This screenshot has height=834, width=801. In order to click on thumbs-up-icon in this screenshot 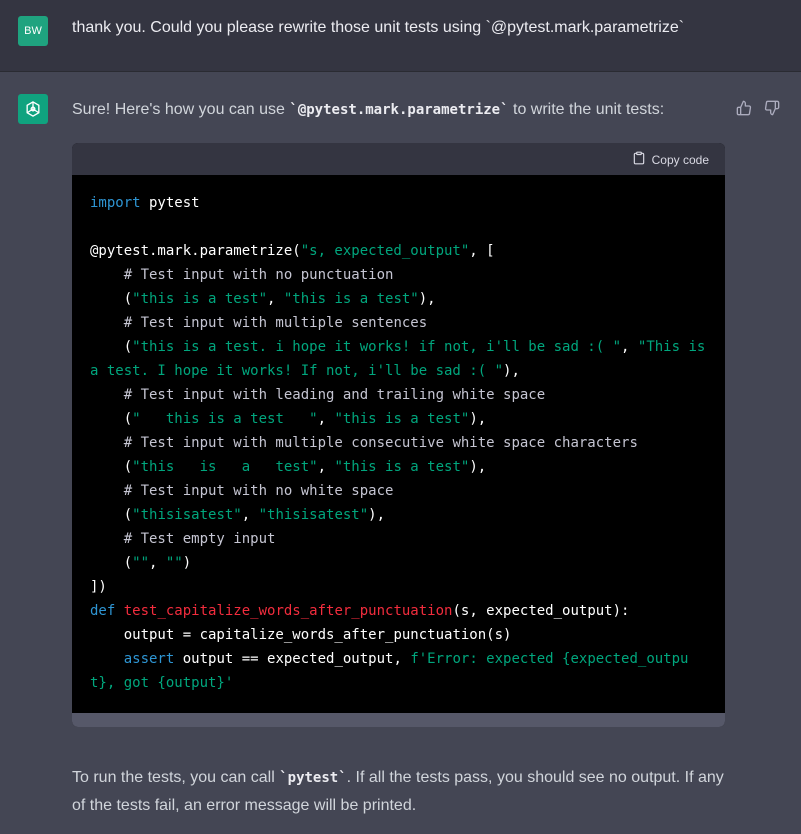, I will do `click(744, 108)`.